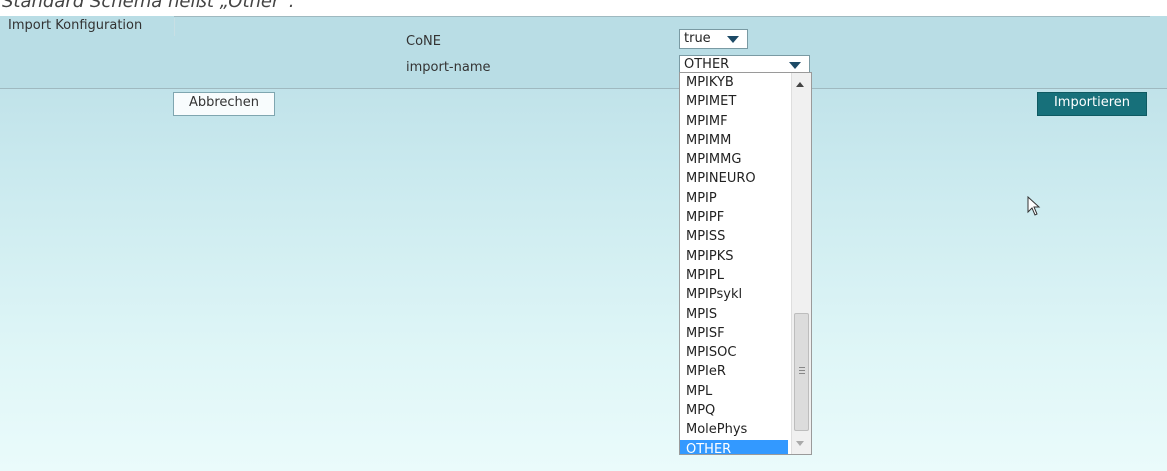 The width and height of the screenshot is (1167, 471). What do you see at coordinates (448, 67) in the screenshot?
I see `import-name-label: import-name` at bounding box center [448, 67].